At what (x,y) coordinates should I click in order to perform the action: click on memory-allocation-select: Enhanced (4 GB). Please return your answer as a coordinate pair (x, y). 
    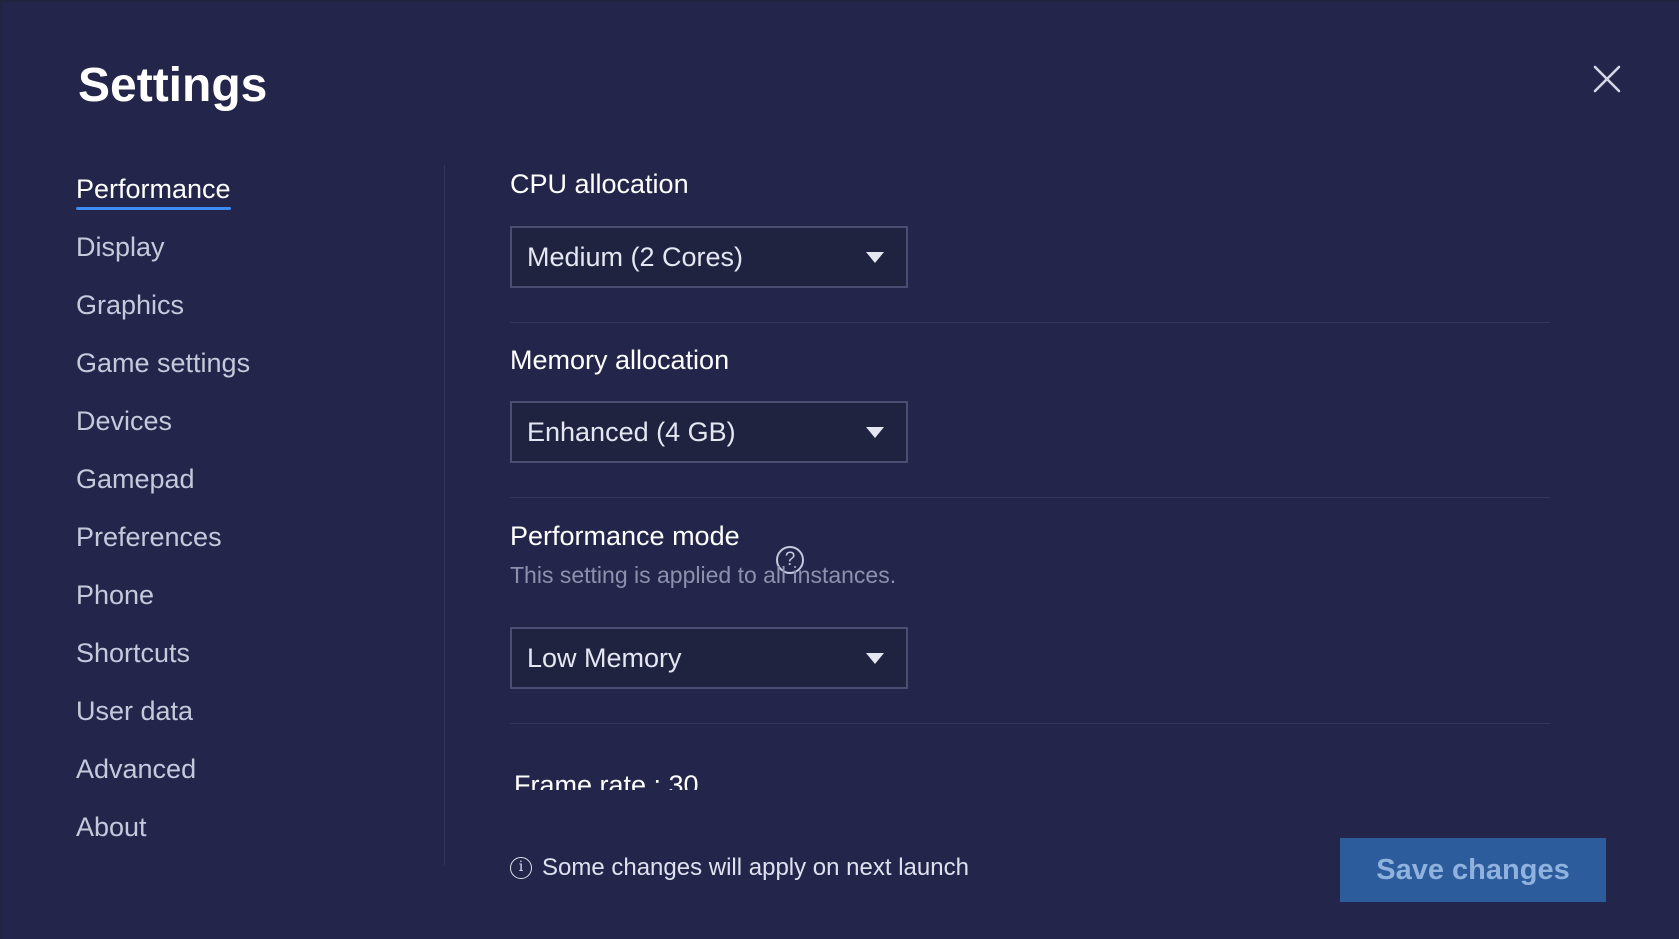
    Looking at the image, I should click on (709, 432).